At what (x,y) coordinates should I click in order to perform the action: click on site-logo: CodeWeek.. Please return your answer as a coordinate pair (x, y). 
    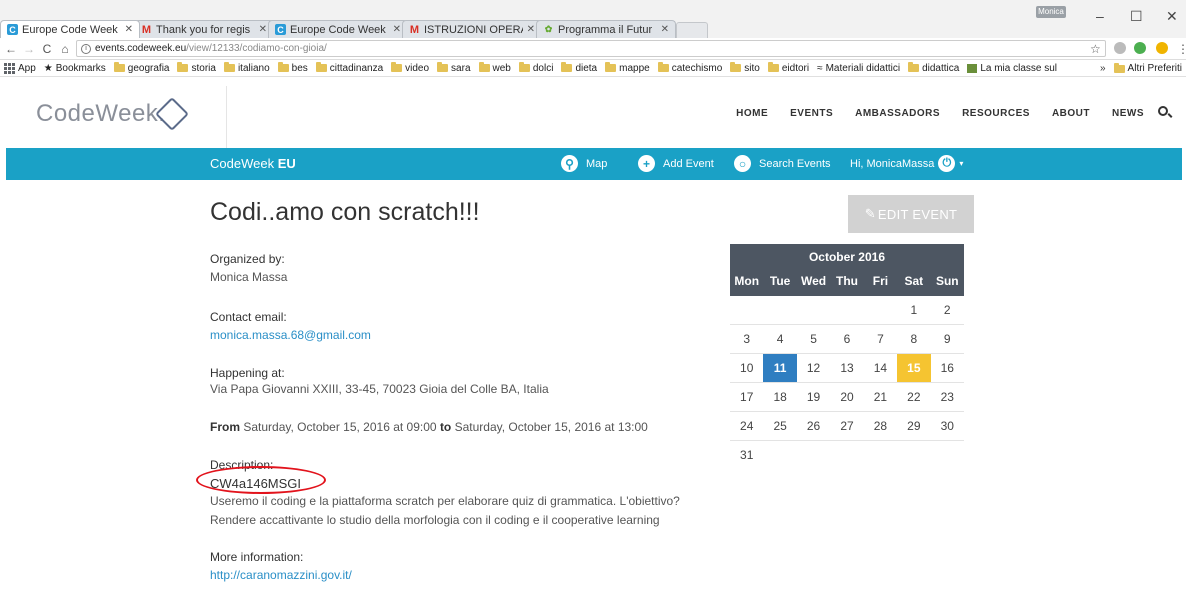
    Looking at the image, I should click on (100, 114).